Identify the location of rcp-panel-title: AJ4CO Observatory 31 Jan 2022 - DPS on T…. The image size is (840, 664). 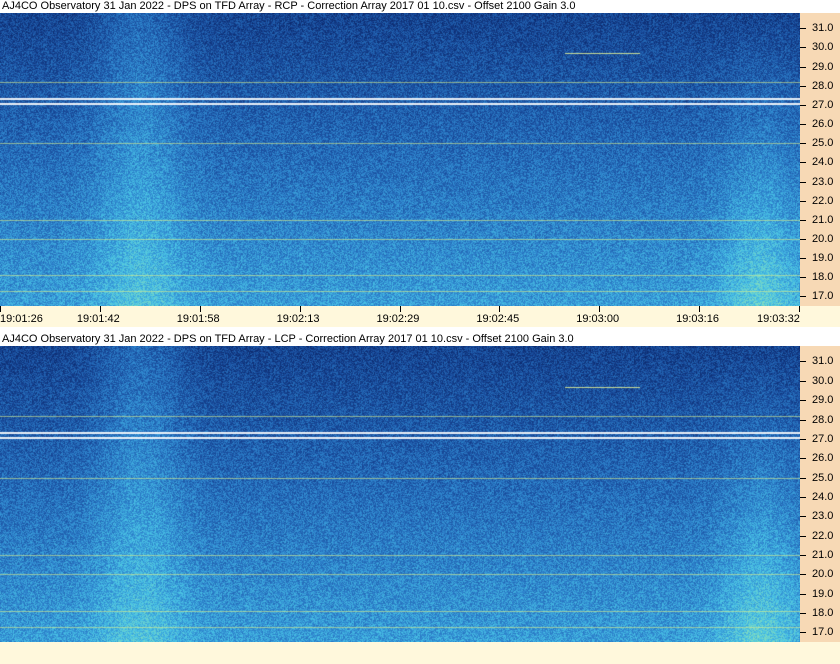
(289, 6).